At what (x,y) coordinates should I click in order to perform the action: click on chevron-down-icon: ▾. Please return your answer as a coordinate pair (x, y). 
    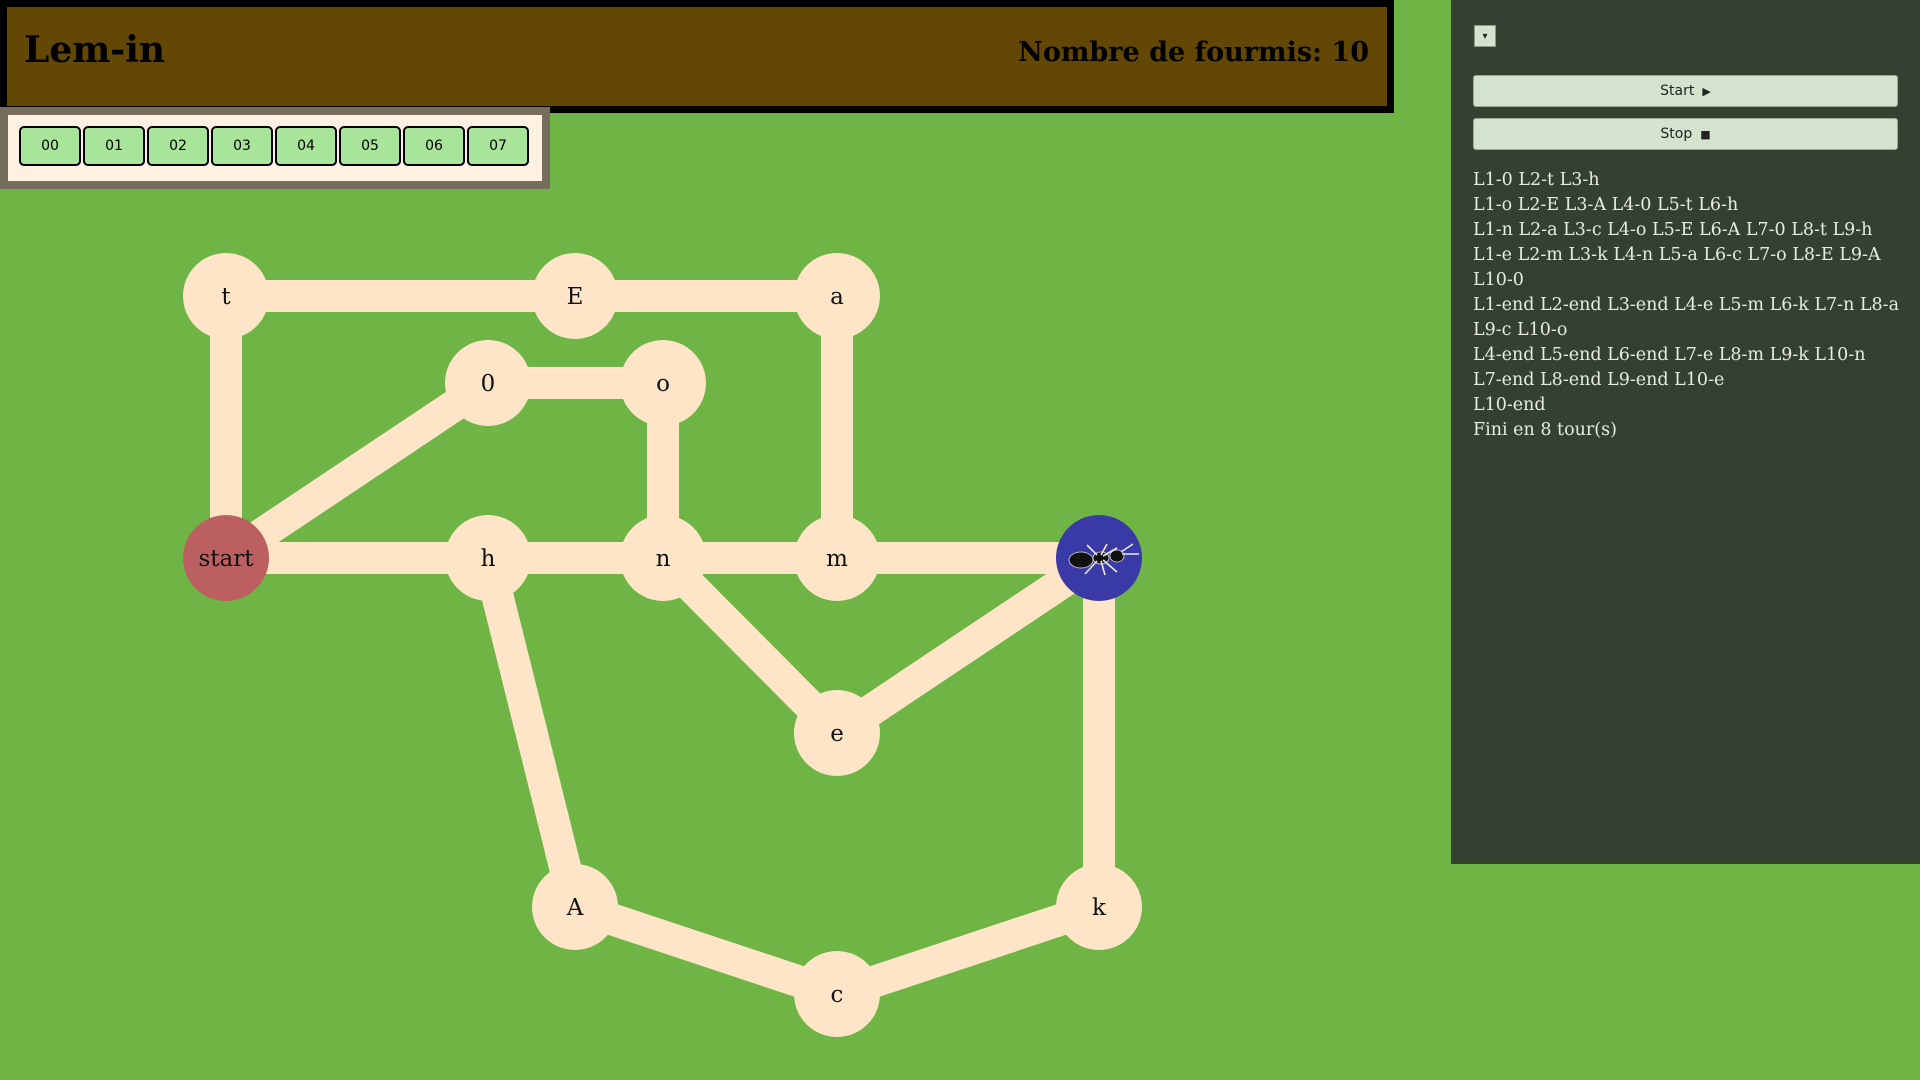
    Looking at the image, I should click on (1485, 36).